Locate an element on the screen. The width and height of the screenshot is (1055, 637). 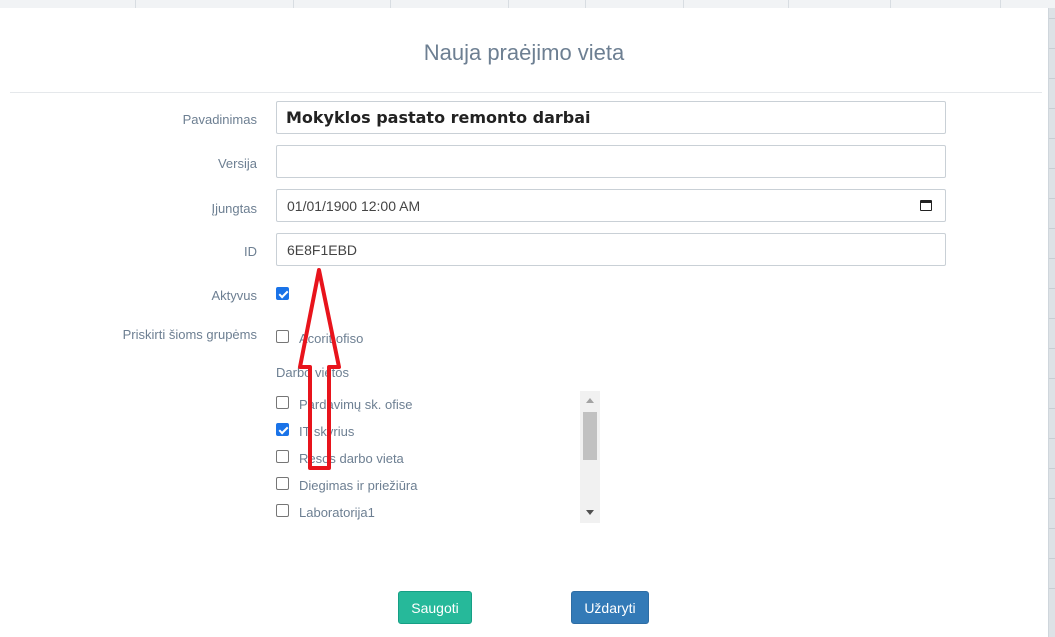
workplace-label: Laboratorija1 is located at coordinates (337, 512).